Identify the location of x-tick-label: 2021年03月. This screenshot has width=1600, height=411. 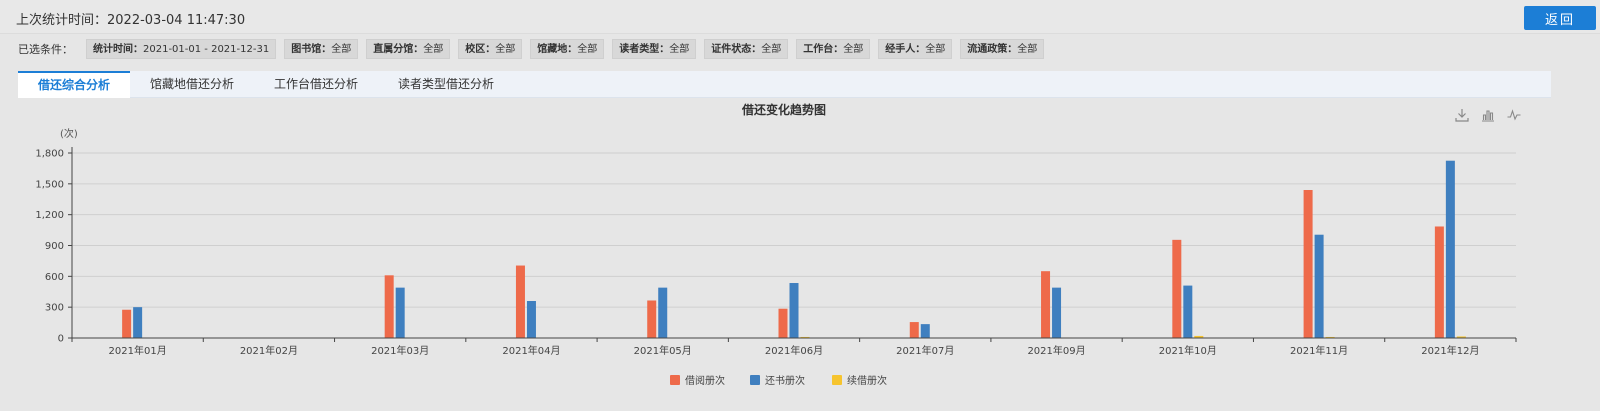
(400, 350).